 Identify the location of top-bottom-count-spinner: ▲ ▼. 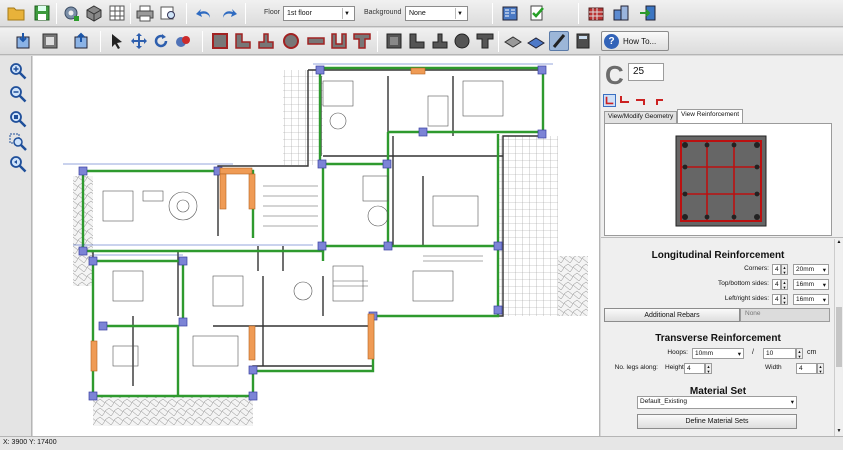
(784, 284).